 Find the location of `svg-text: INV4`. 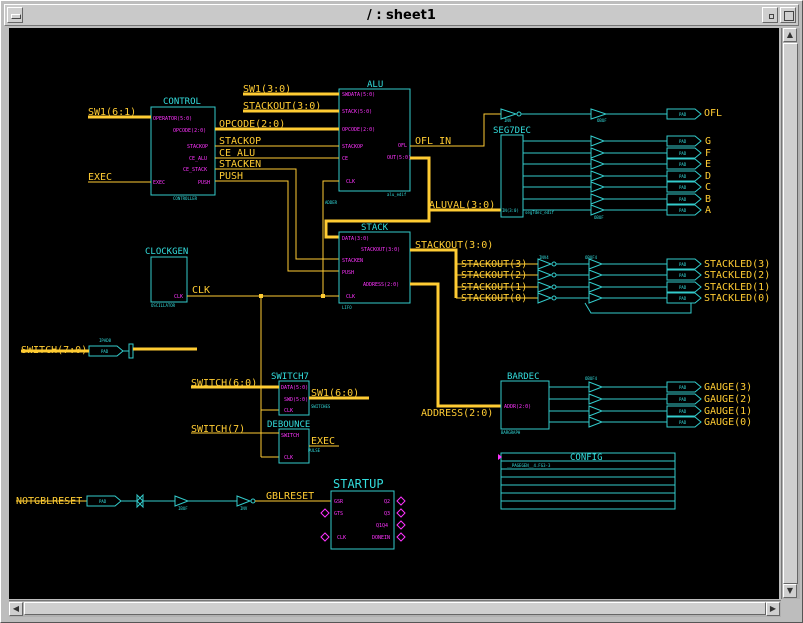

svg-text: INV4 is located at coordinates (544, 257).